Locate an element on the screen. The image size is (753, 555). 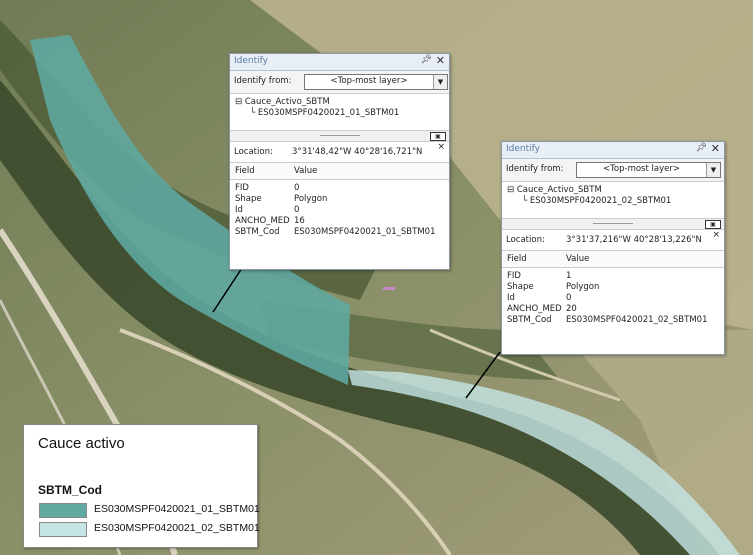
table-row: FID 0 is located at coordinates (339, 188).